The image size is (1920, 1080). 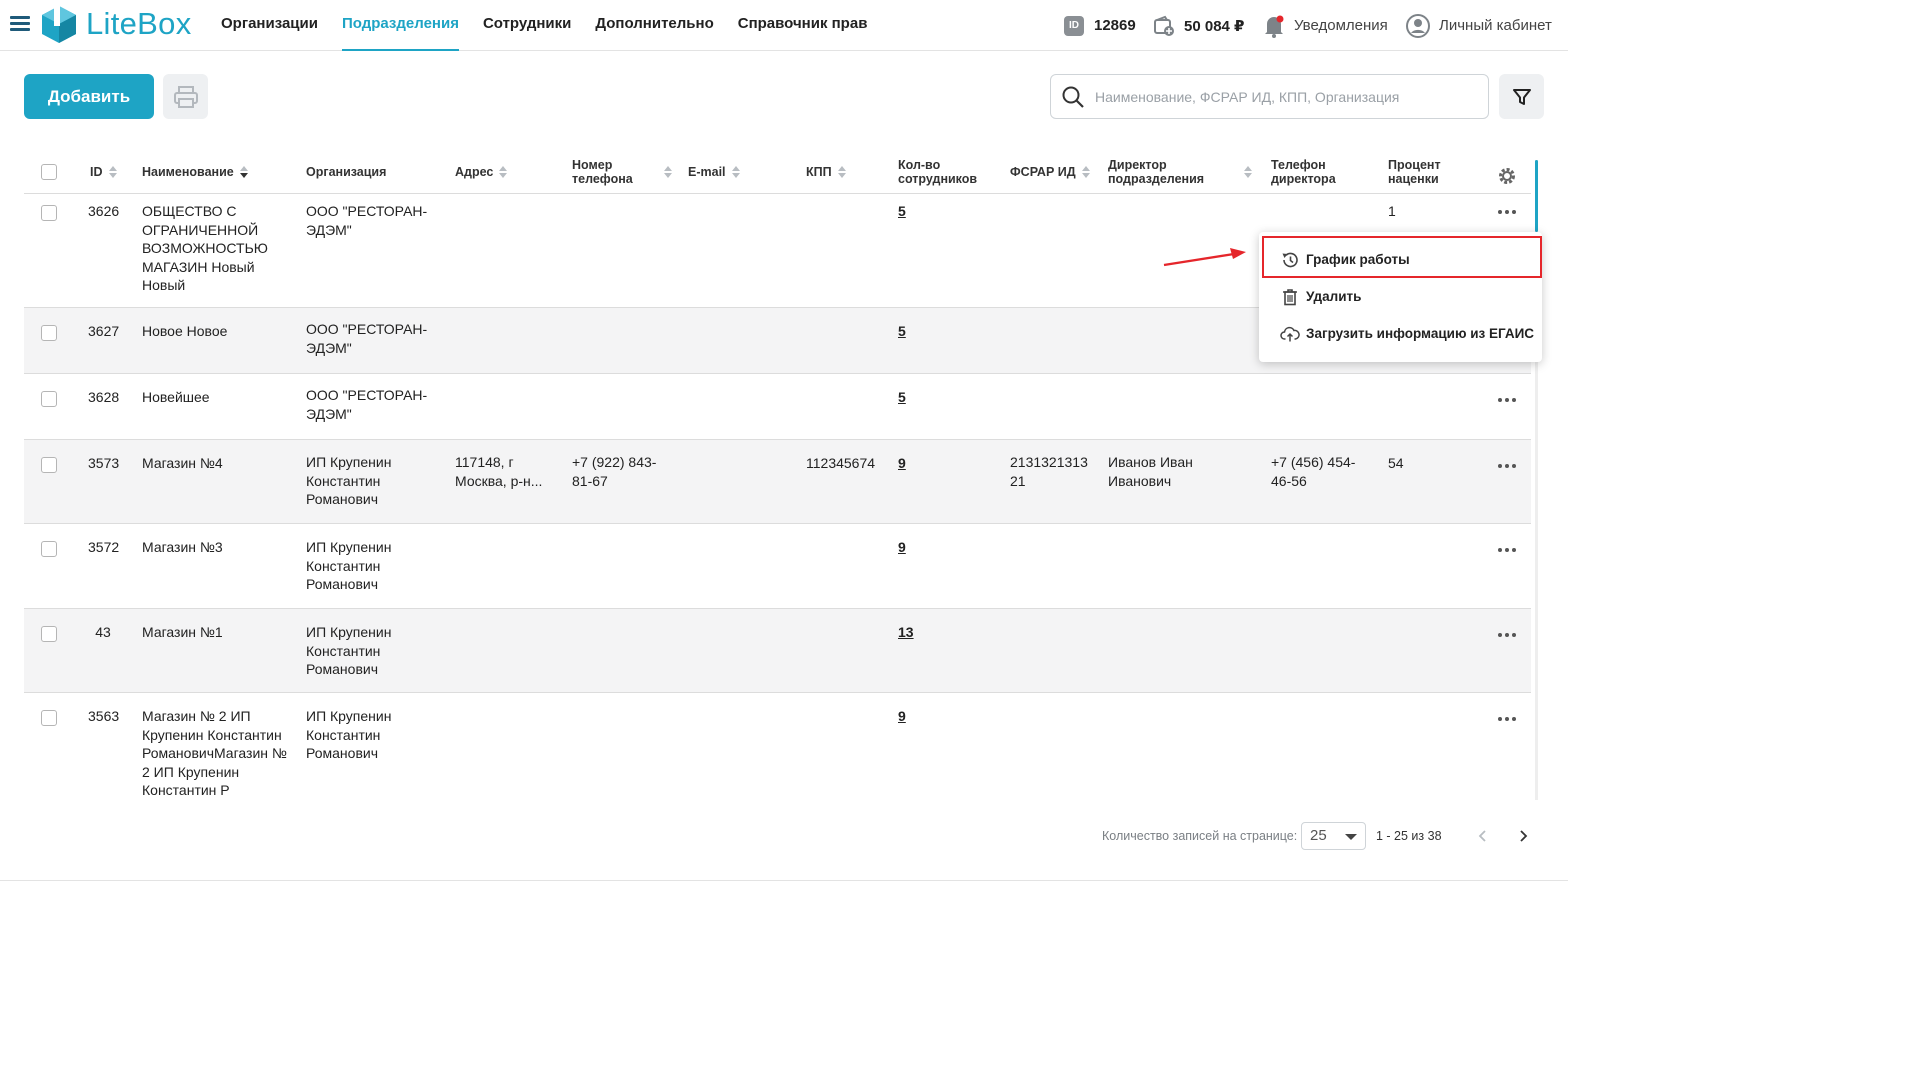 I want to click on scrollbar-thumb, so click(x=1536, y=196).